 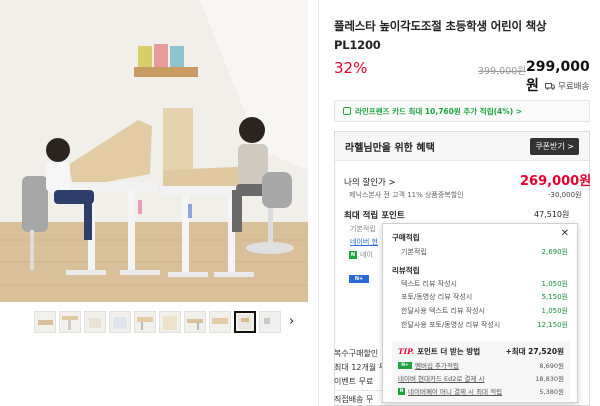 I want to click on mini-line-link: 네이버 현, so click(x=364, y=242).